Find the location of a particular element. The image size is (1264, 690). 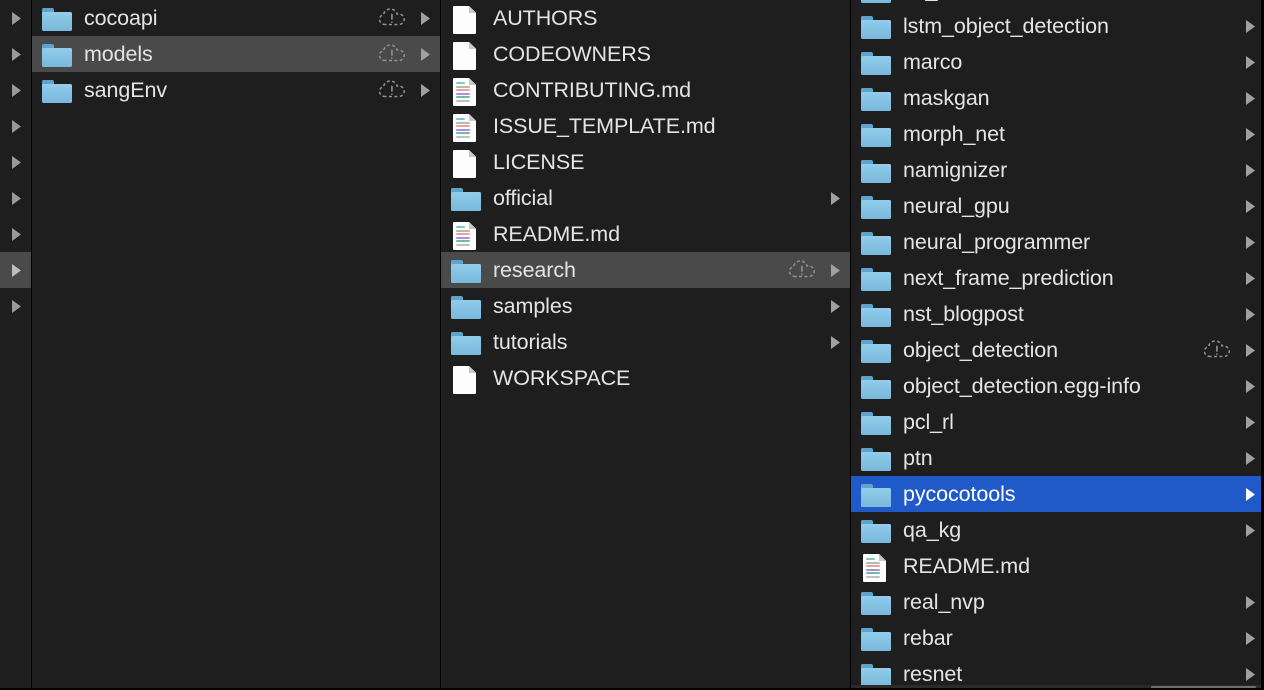

file-row-qa-kg: qa_kg is located at coordinates (1057, 530).